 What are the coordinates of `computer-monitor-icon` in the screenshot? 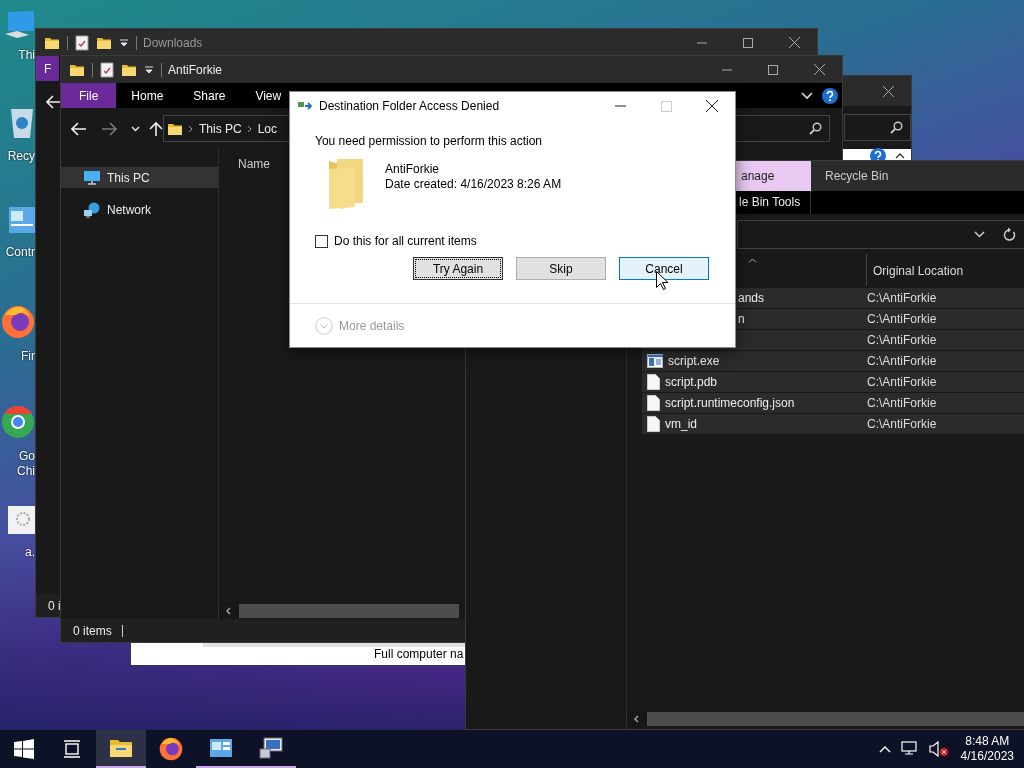 It's located at (271, 748).